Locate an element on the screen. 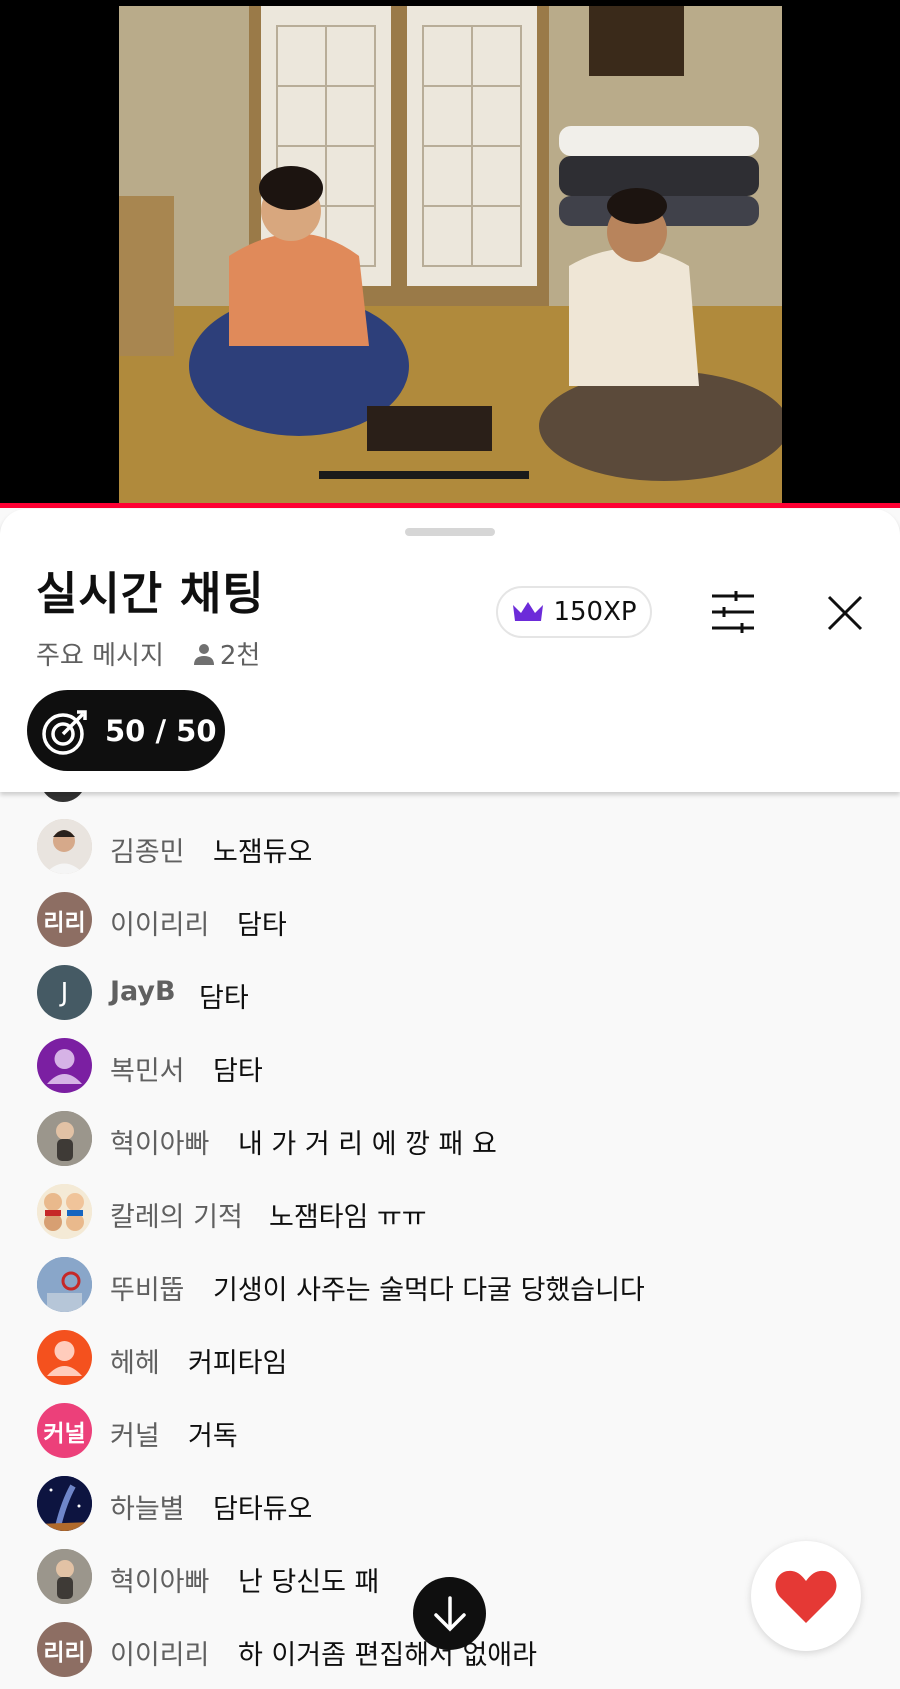 The width and height of the screenshot is (900, 1689). scroll-to-bottom-button is located at coordinates (449, 1613).